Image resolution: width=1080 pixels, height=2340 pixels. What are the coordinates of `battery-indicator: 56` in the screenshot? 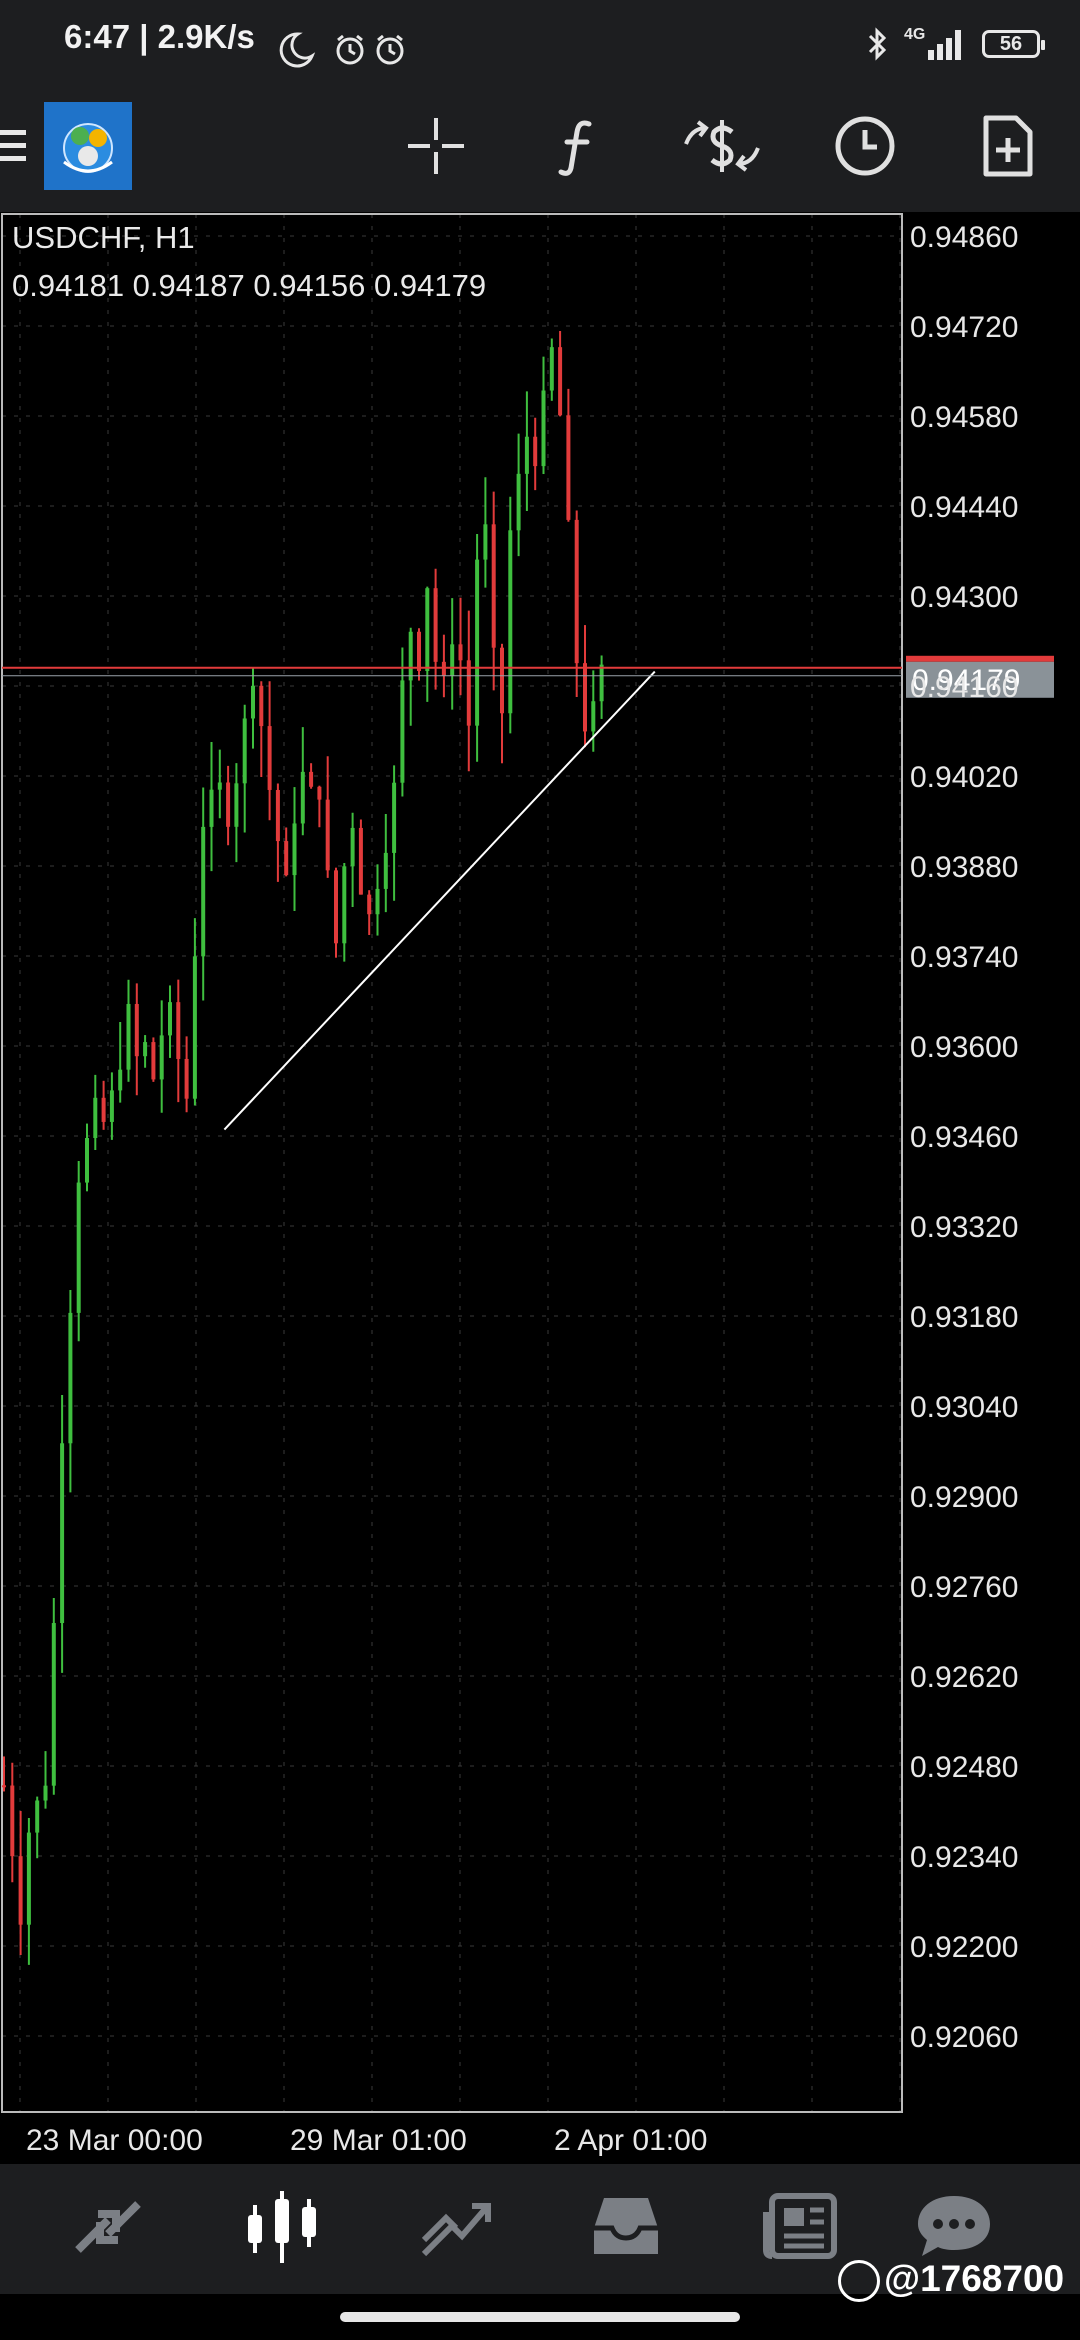 It's located at (1013, 44).